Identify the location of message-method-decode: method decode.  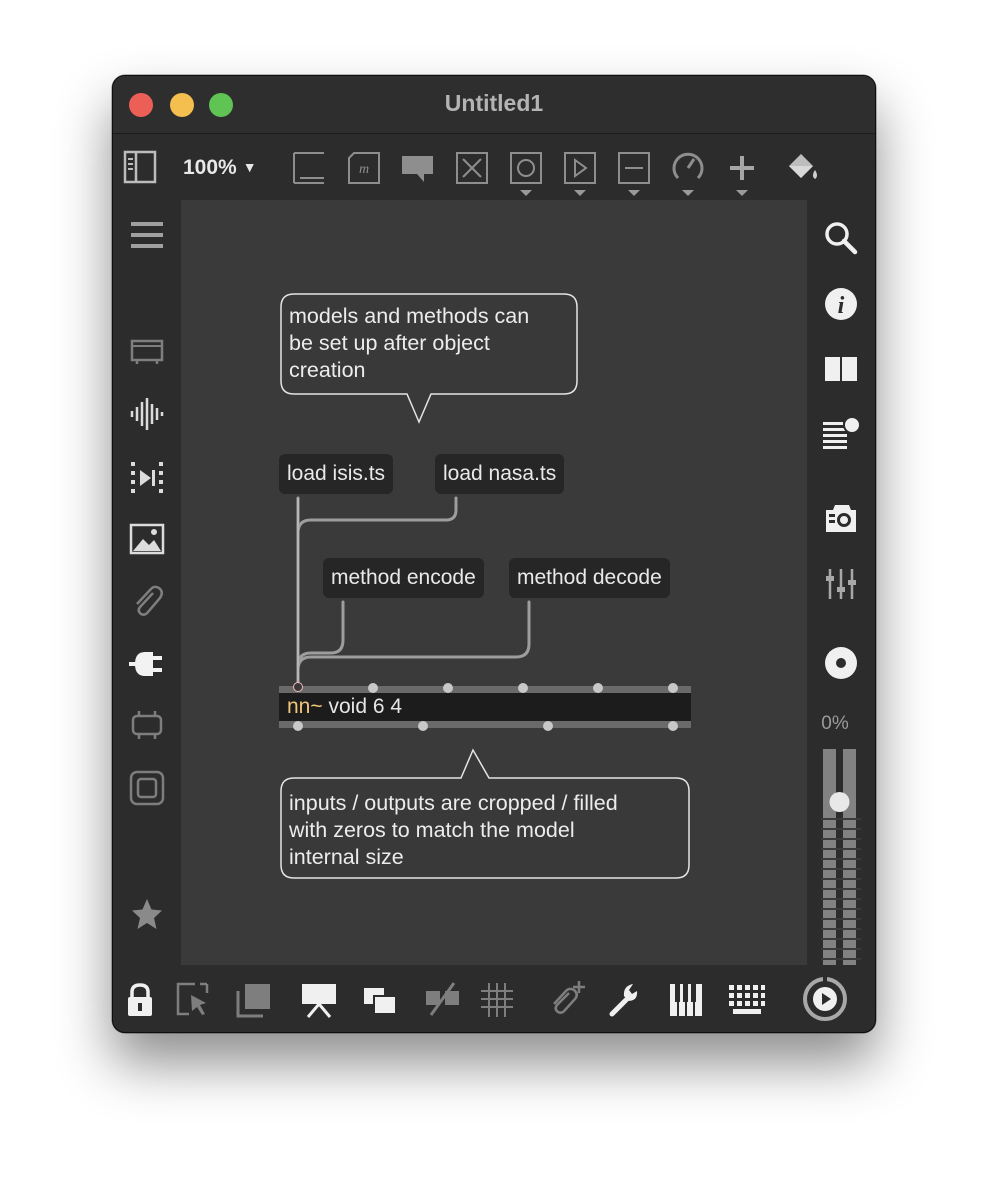
(589, 578).